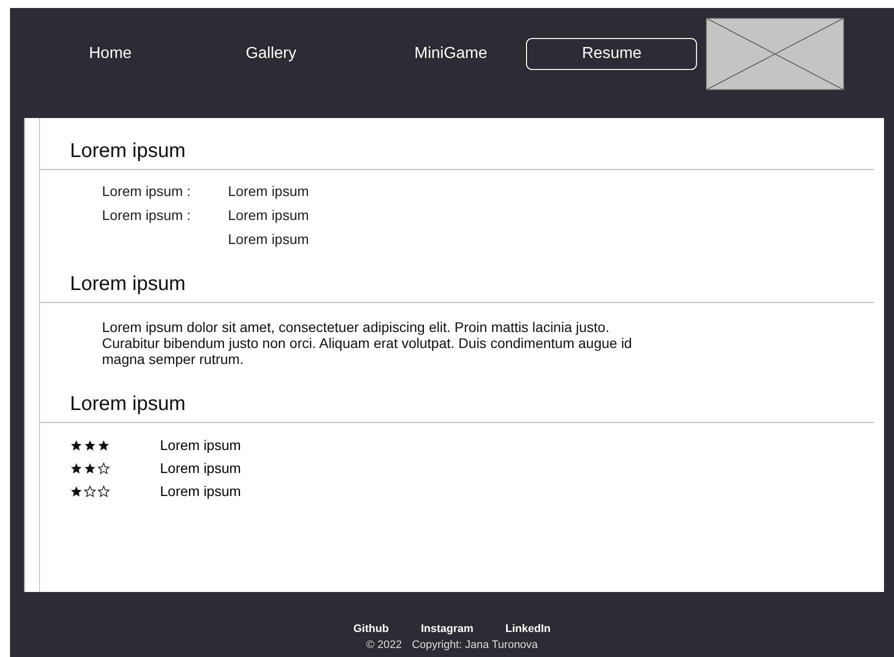 Image resolution: width=894 pixels, height=657 pixels. What do you see at coordinates (528, 629) in the screenshot?
I see `footer-link: LinkedIn` at bounding box center [528, 629].